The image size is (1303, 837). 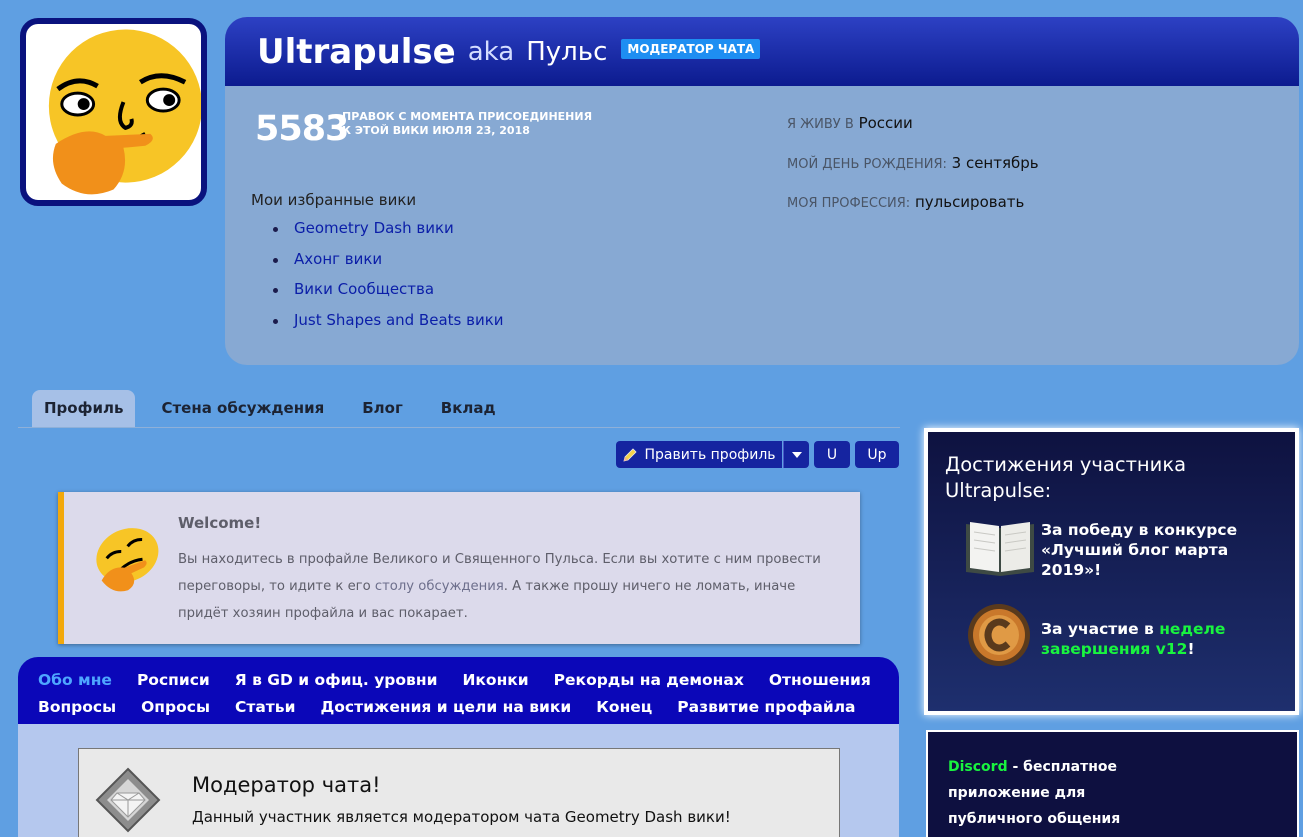 I want to click on aka-name: Пульс, so click(x=567, y=51).